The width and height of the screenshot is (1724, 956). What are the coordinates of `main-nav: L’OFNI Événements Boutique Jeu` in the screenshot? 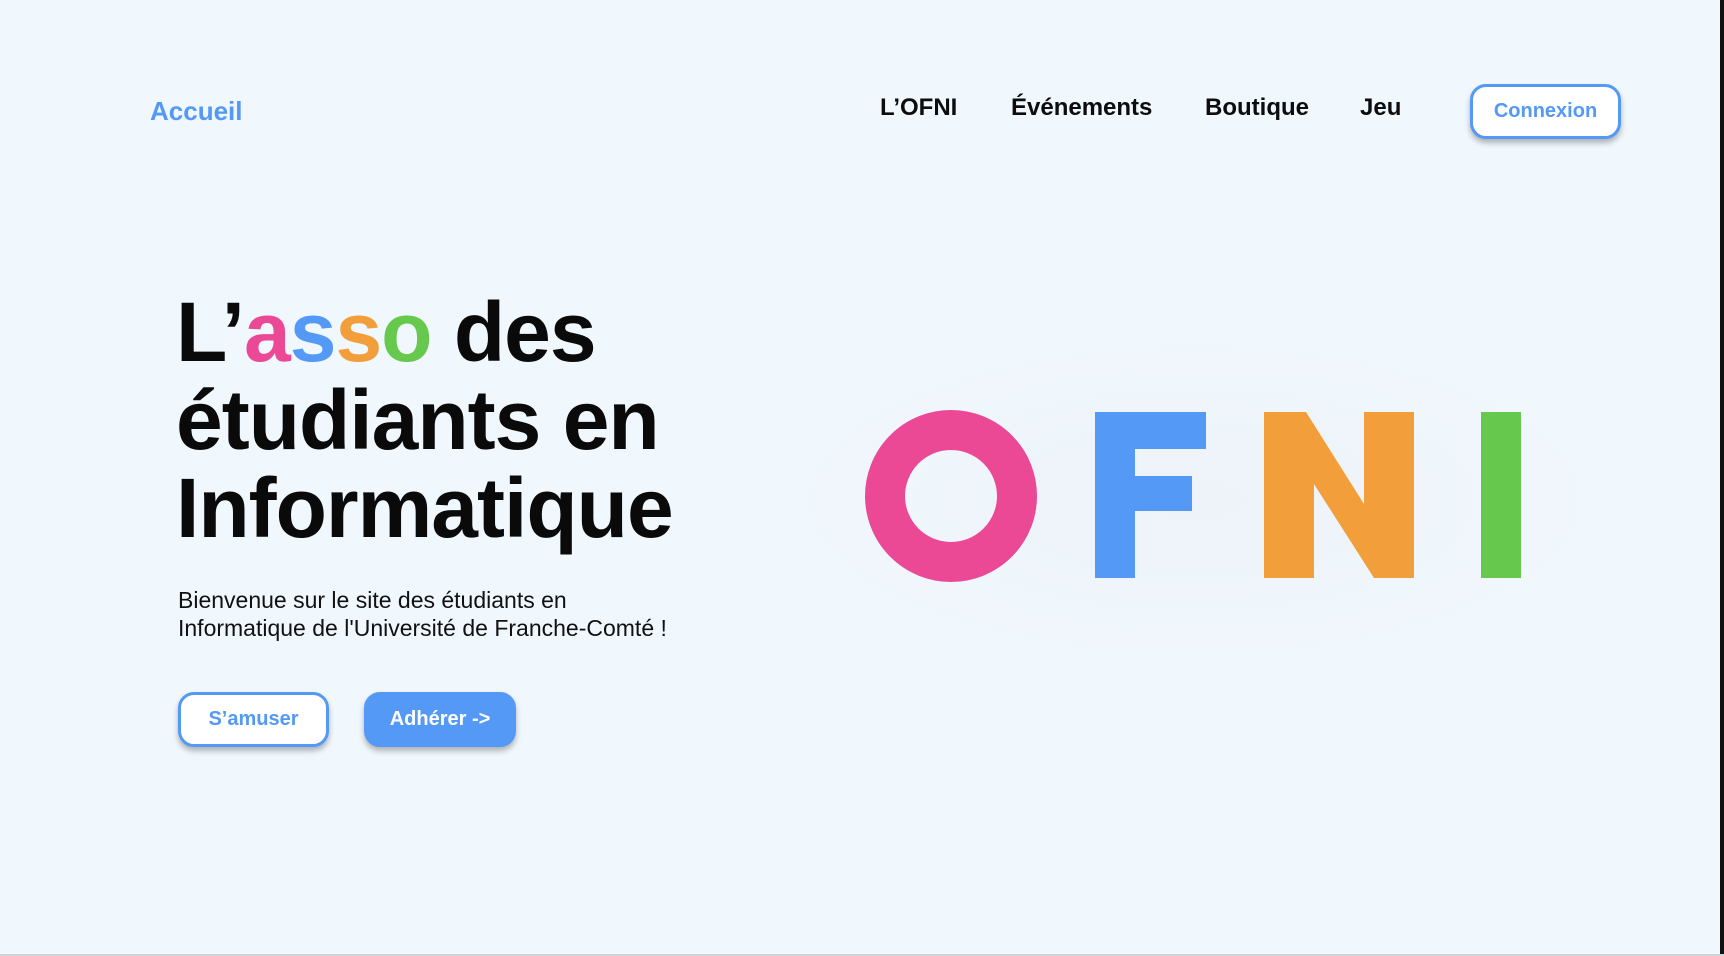 It's located at (862, 114).